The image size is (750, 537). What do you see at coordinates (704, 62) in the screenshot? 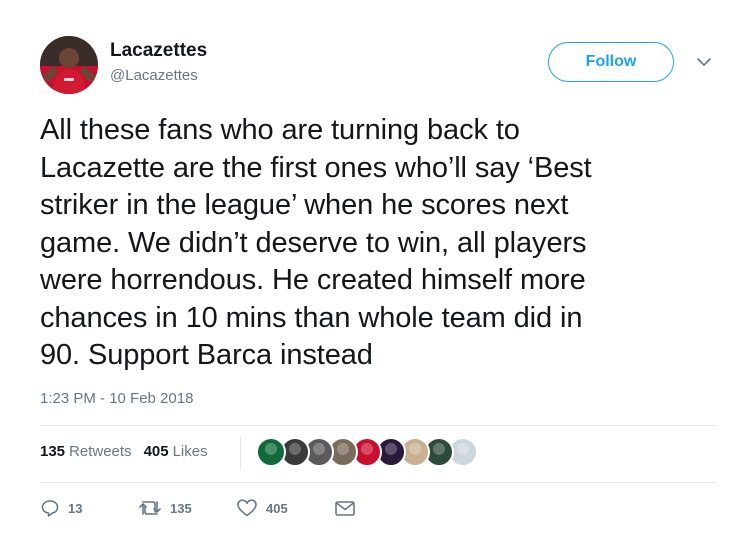
I see `chevron-down-icon` at bounding box center [704, 62].